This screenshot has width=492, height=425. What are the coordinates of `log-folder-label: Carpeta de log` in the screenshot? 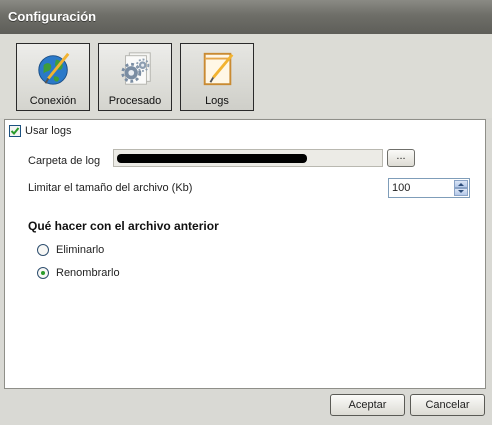 It's located at (64, 161).